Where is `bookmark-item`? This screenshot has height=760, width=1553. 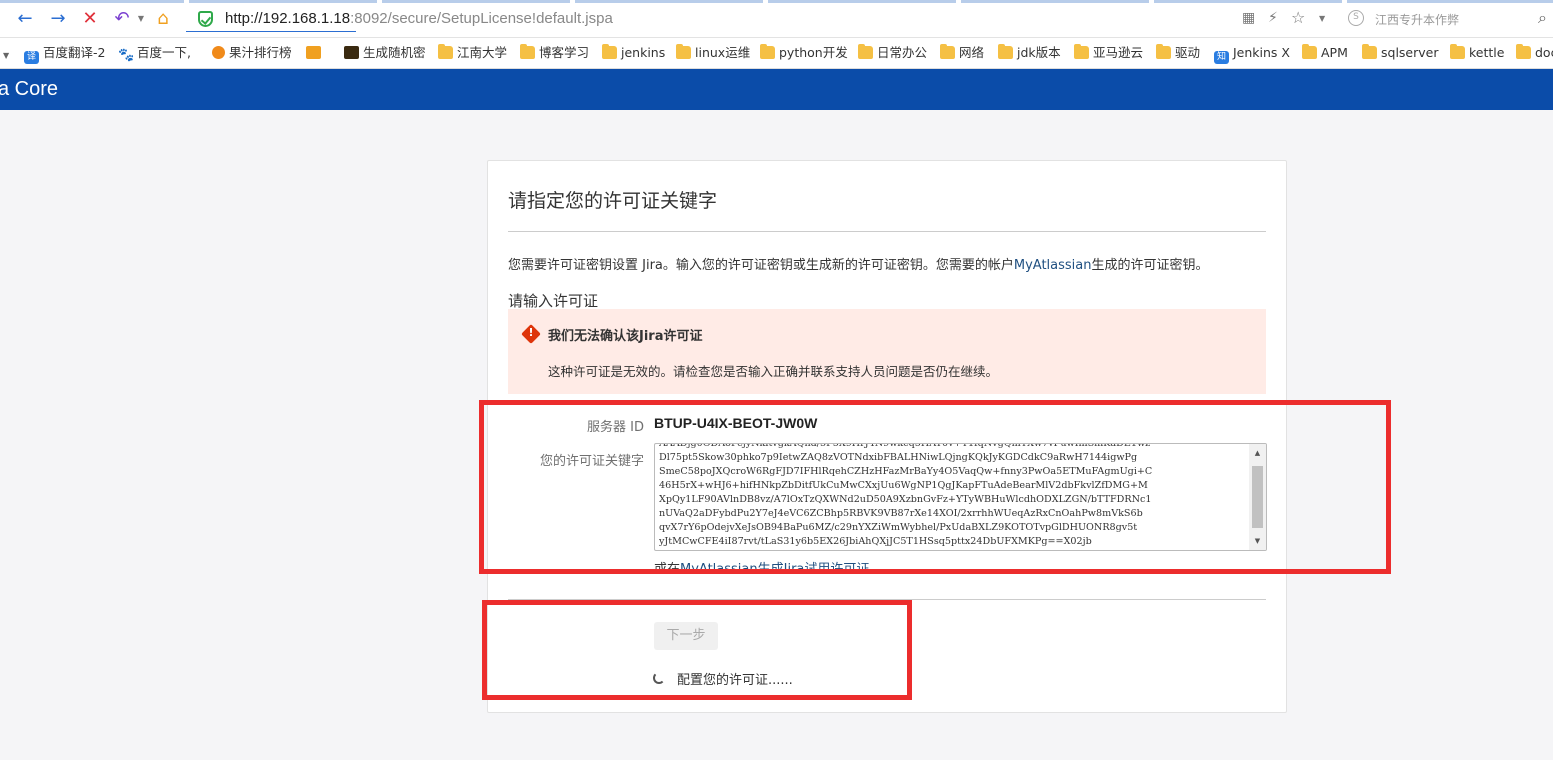
bookmark-item is located at coordinates (315, 54).